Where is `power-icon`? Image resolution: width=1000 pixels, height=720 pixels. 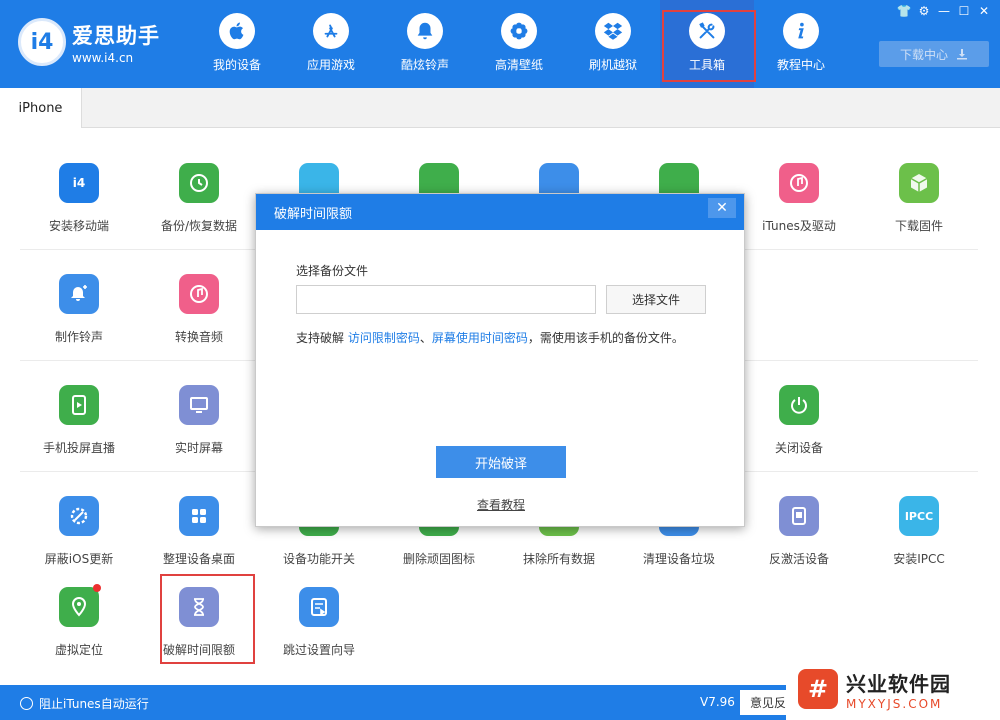
power-icon is located at coordinates (799, 405).